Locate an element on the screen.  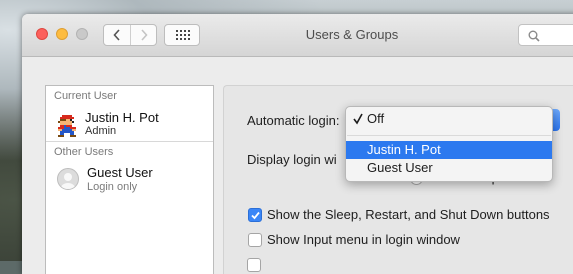
menu-item-label: Guest User is located at coordinates (400, 167).